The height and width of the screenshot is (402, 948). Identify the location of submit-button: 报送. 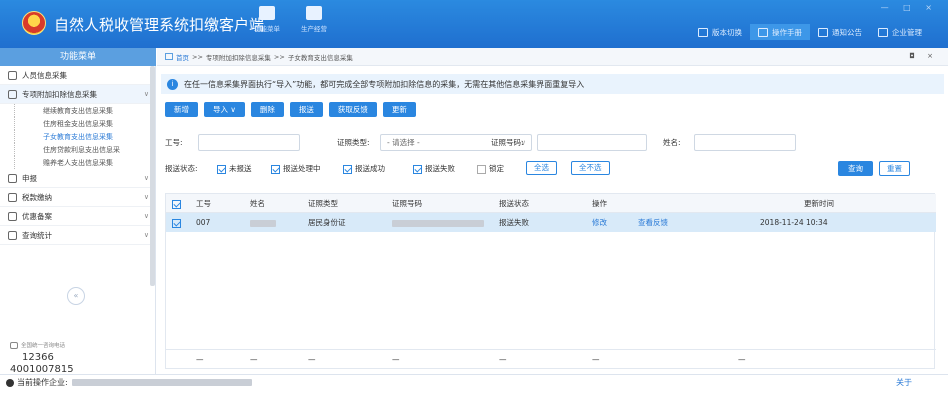
(306, 109).